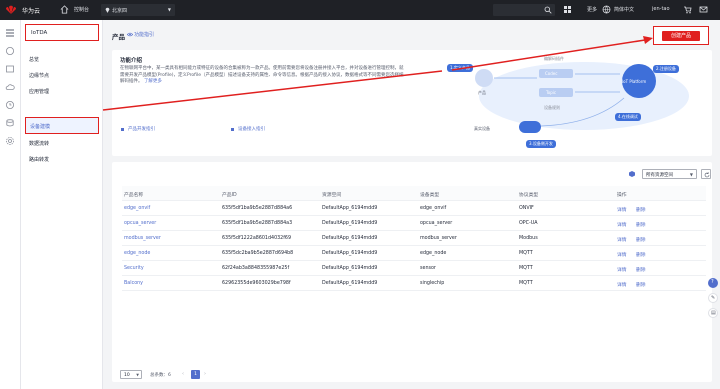  What do you see at coordinates (141, 129) in the screenshot?
I see `product-dev-guide-link: 产品开发指引` at bounding box center [141, 129].